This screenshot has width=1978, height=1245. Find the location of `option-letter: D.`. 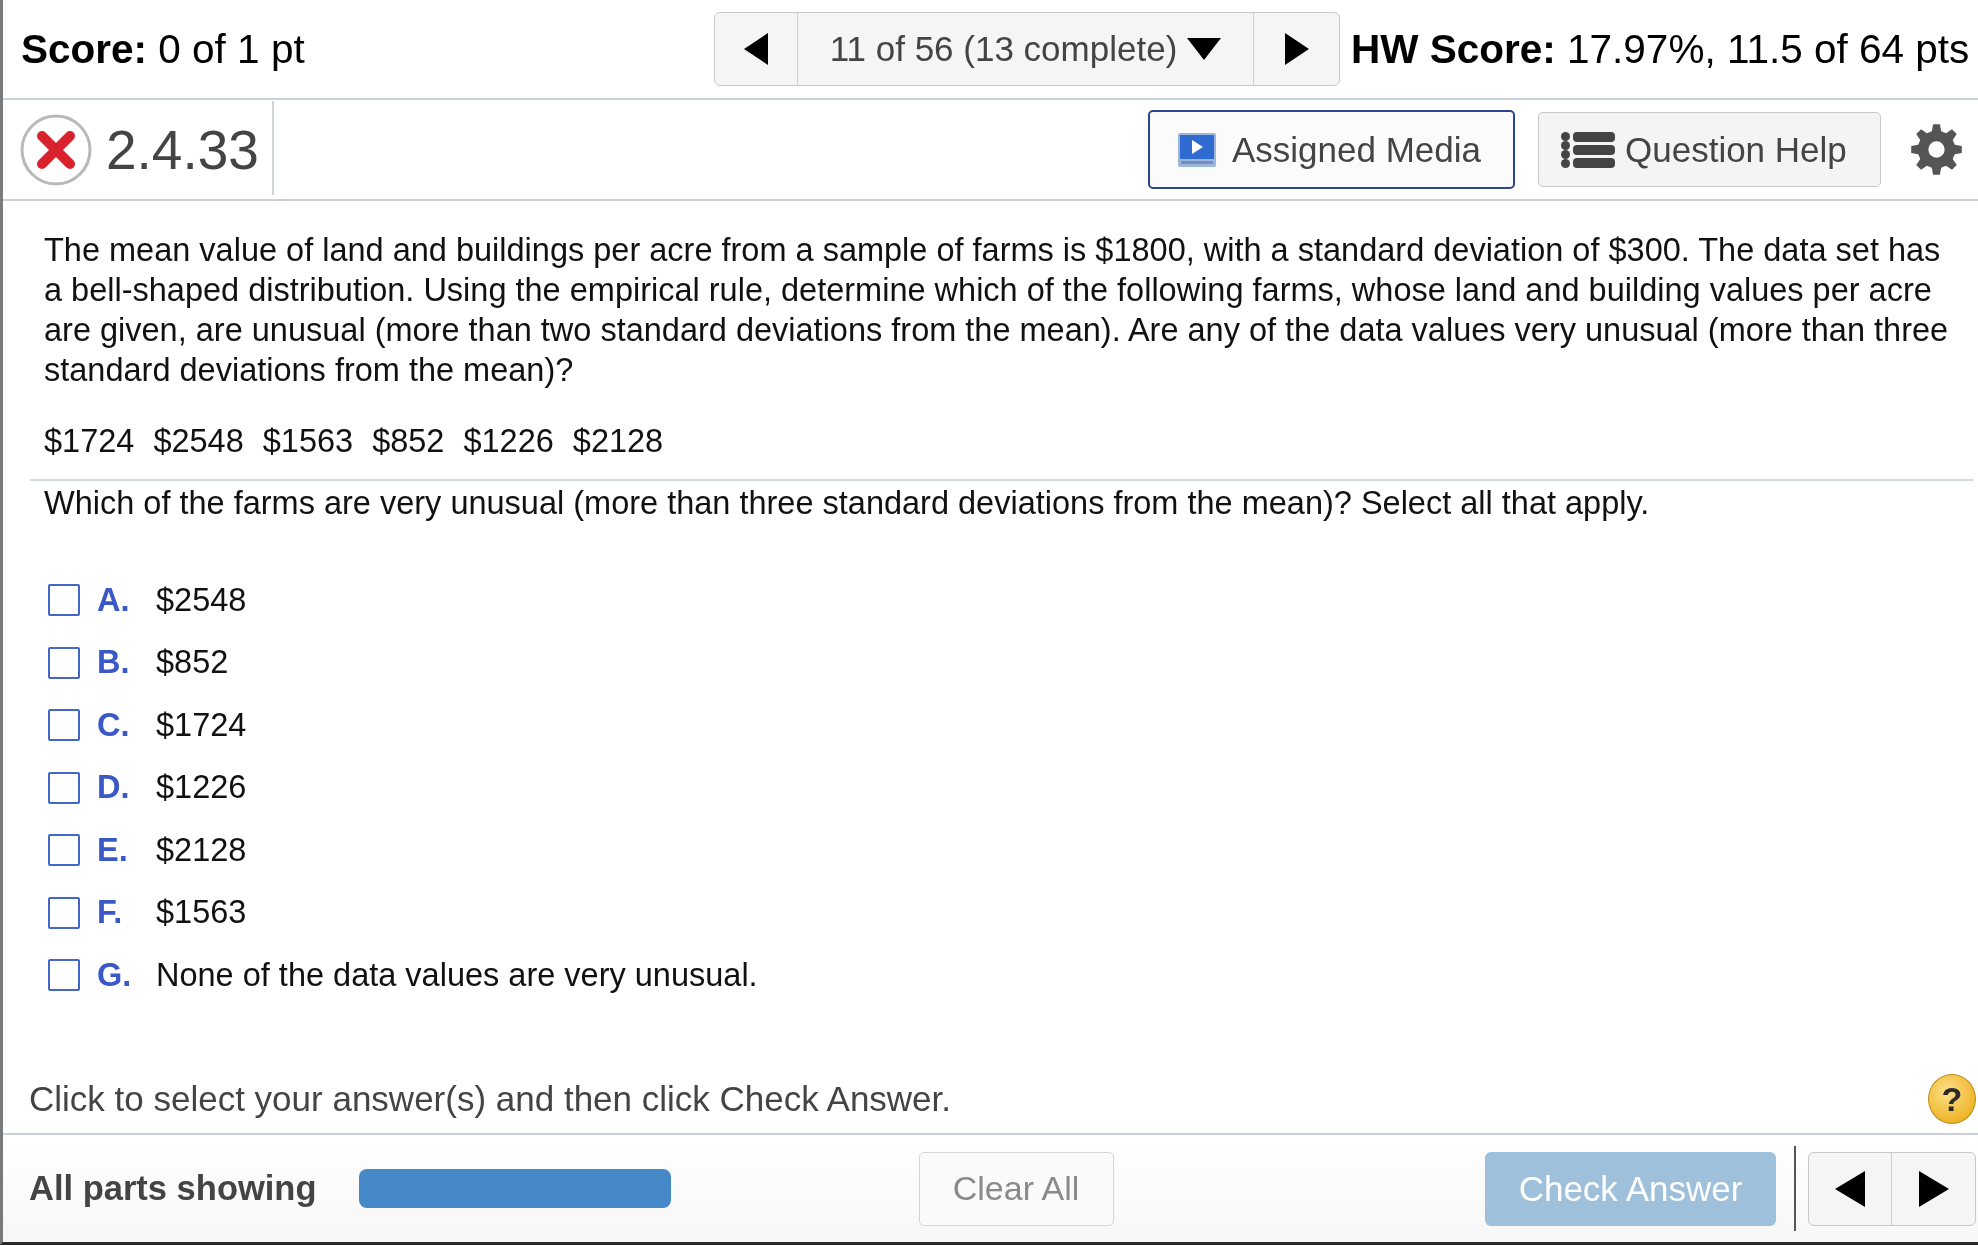

option-letter: D. is located at coordinates (113, 788).